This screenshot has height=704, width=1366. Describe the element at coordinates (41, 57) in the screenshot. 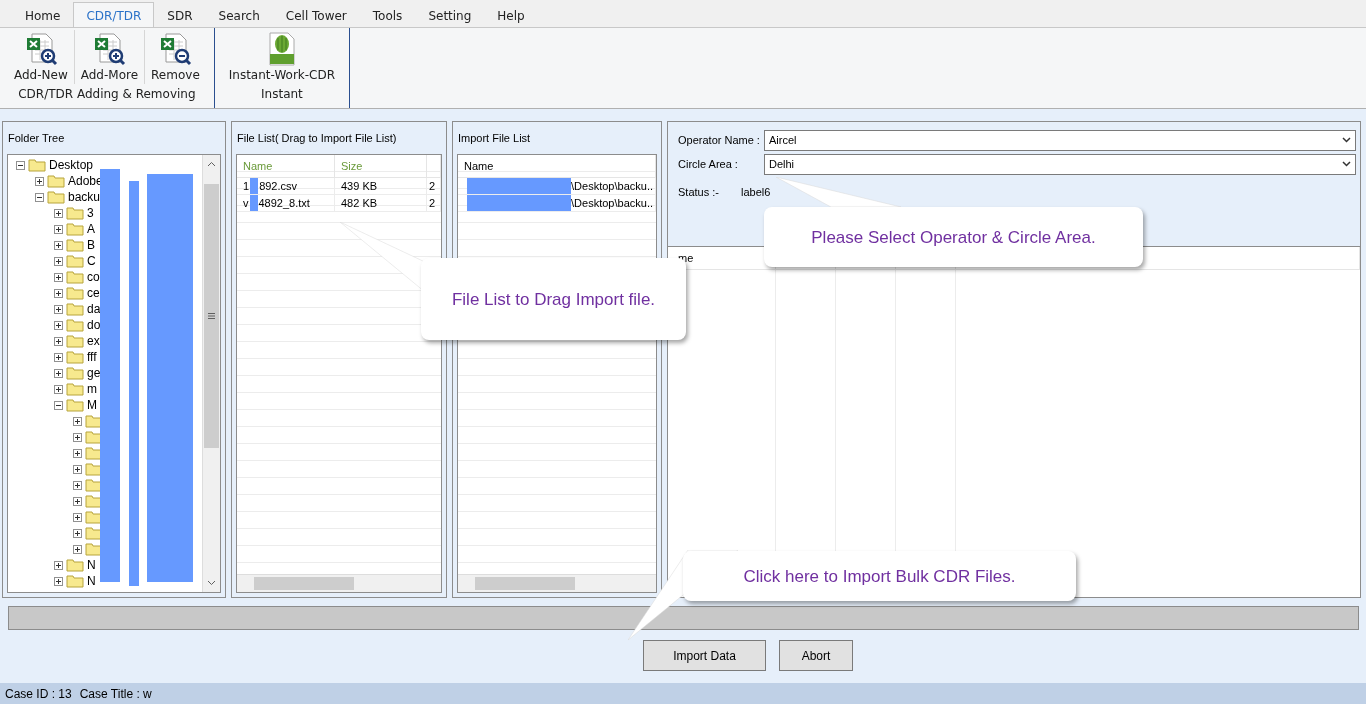

I see `ribbon-button: Add-New` at that location.